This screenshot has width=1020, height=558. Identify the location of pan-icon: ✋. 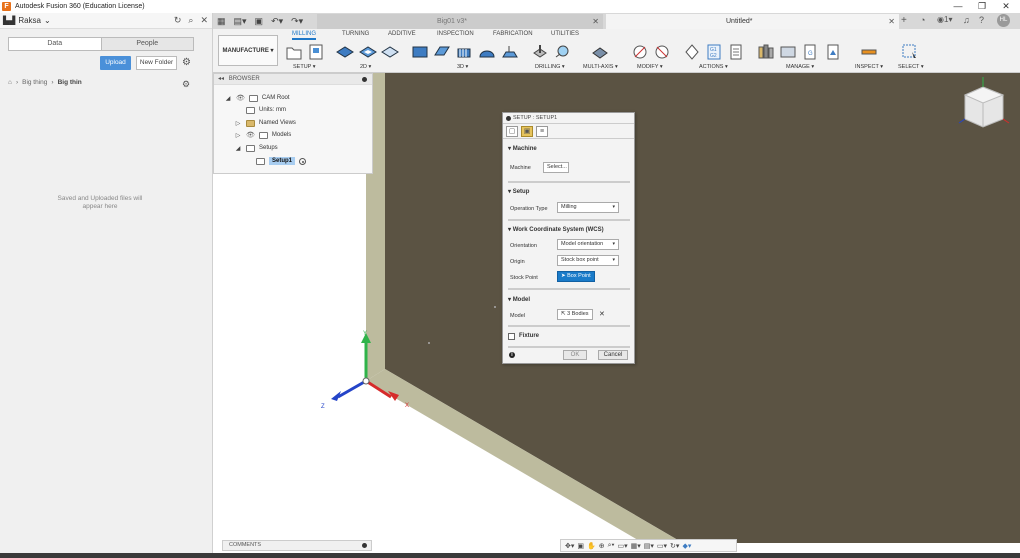
(591, 546).